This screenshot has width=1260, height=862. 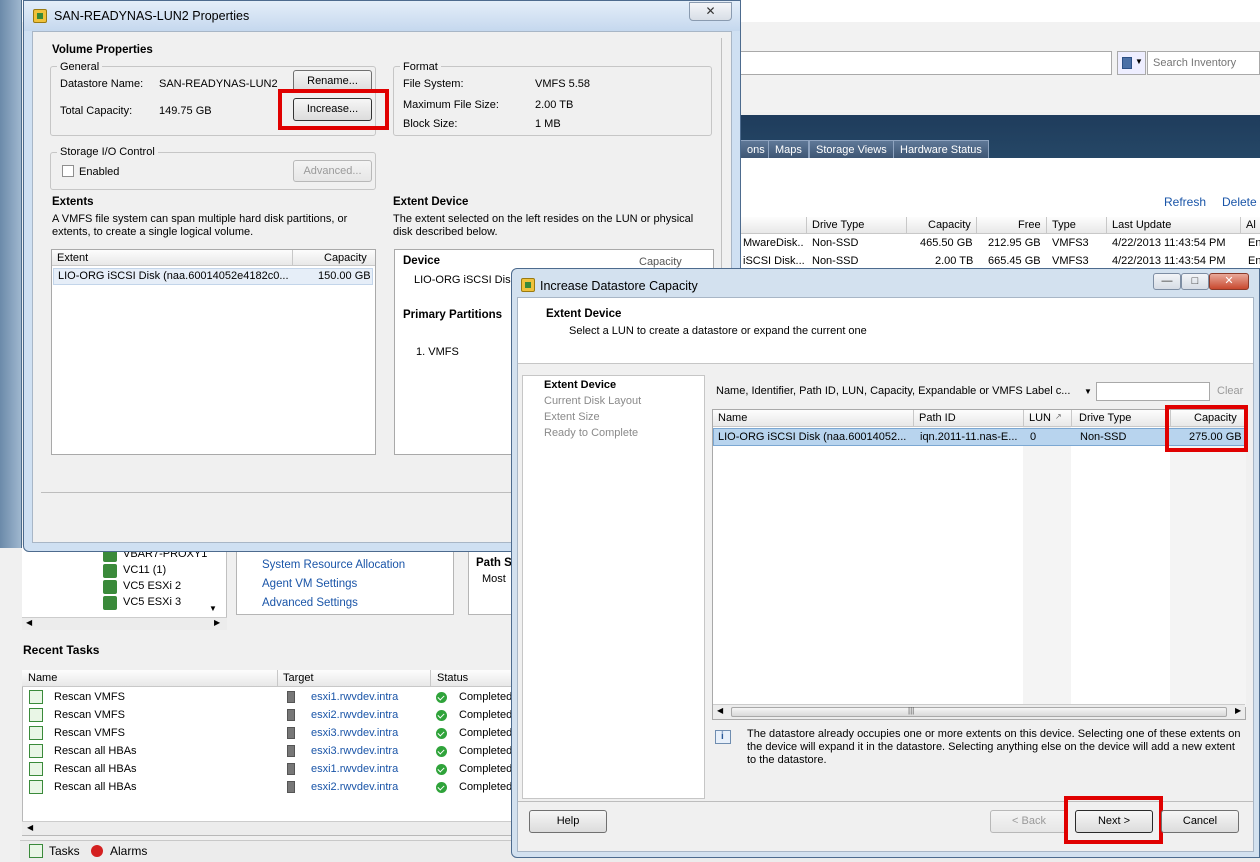 What do you see at coordinates (1200, 821) in the screenshot?
I see `cancel-button: Cancel` at bounding box center [1200, 821].